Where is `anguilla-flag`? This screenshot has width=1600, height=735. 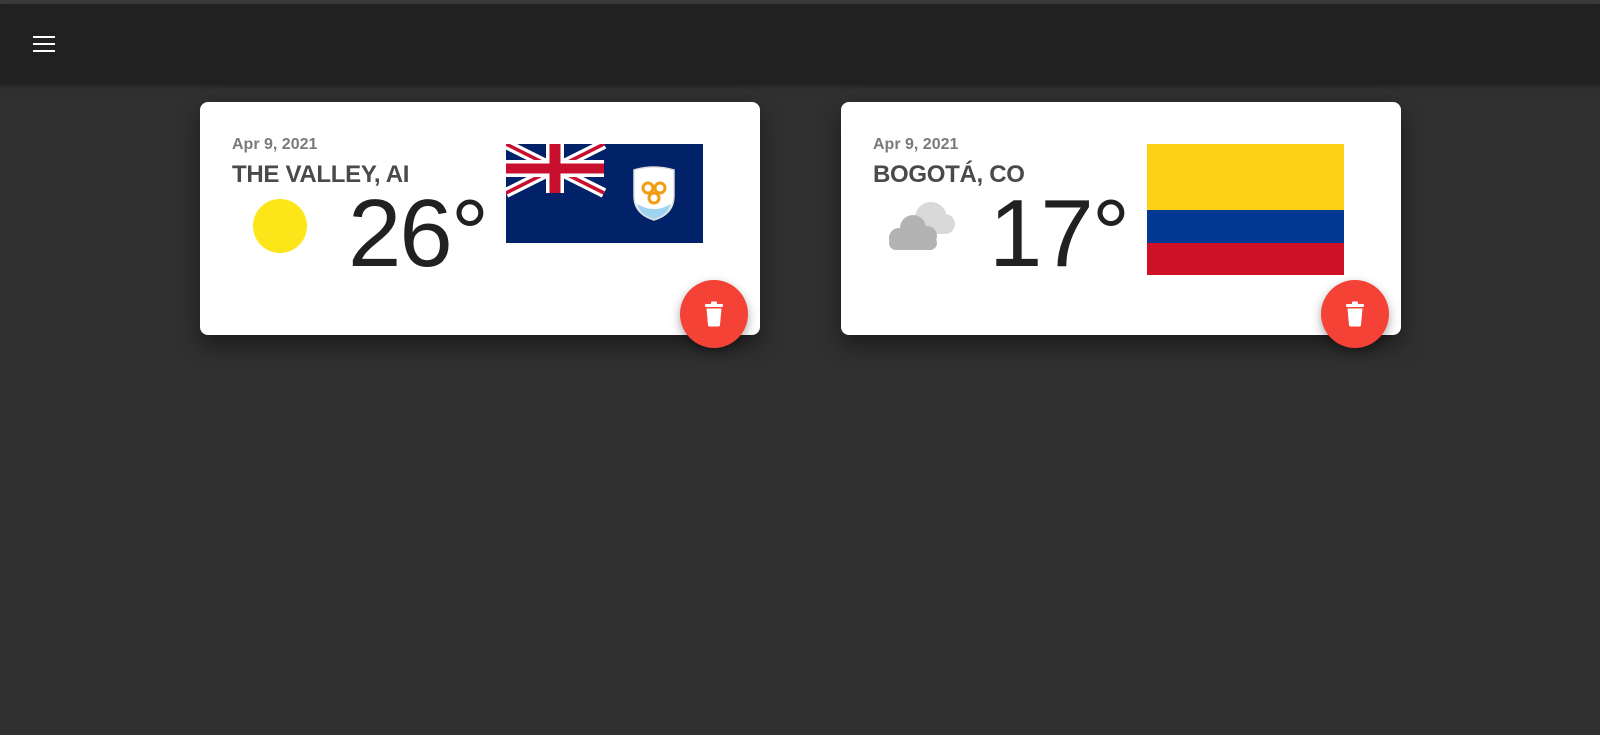 anguilla-flag is located at coordinates (603, 191).